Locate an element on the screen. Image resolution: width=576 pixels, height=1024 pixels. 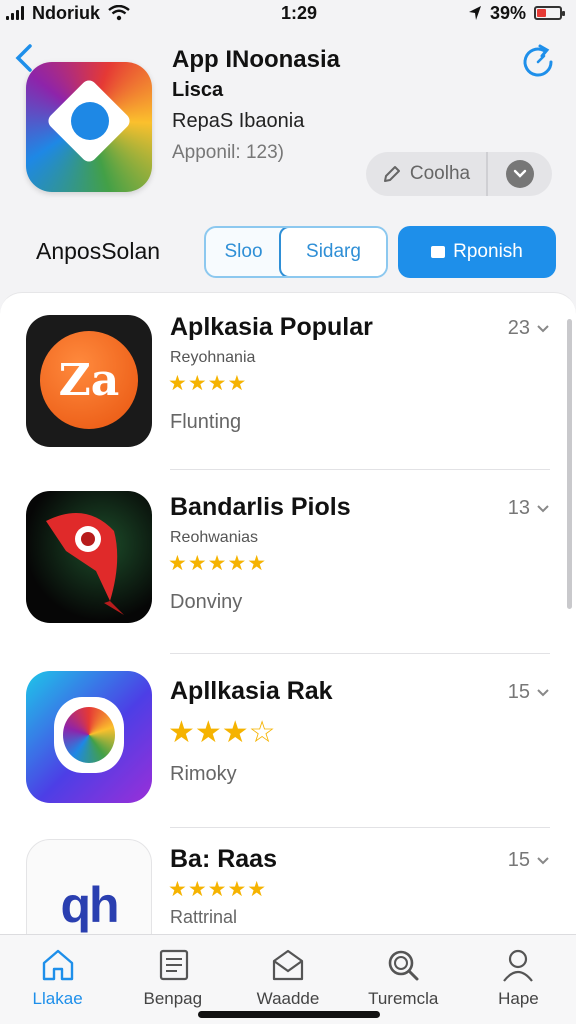
tab-label: Waadde is located at coordinates (288, 998).